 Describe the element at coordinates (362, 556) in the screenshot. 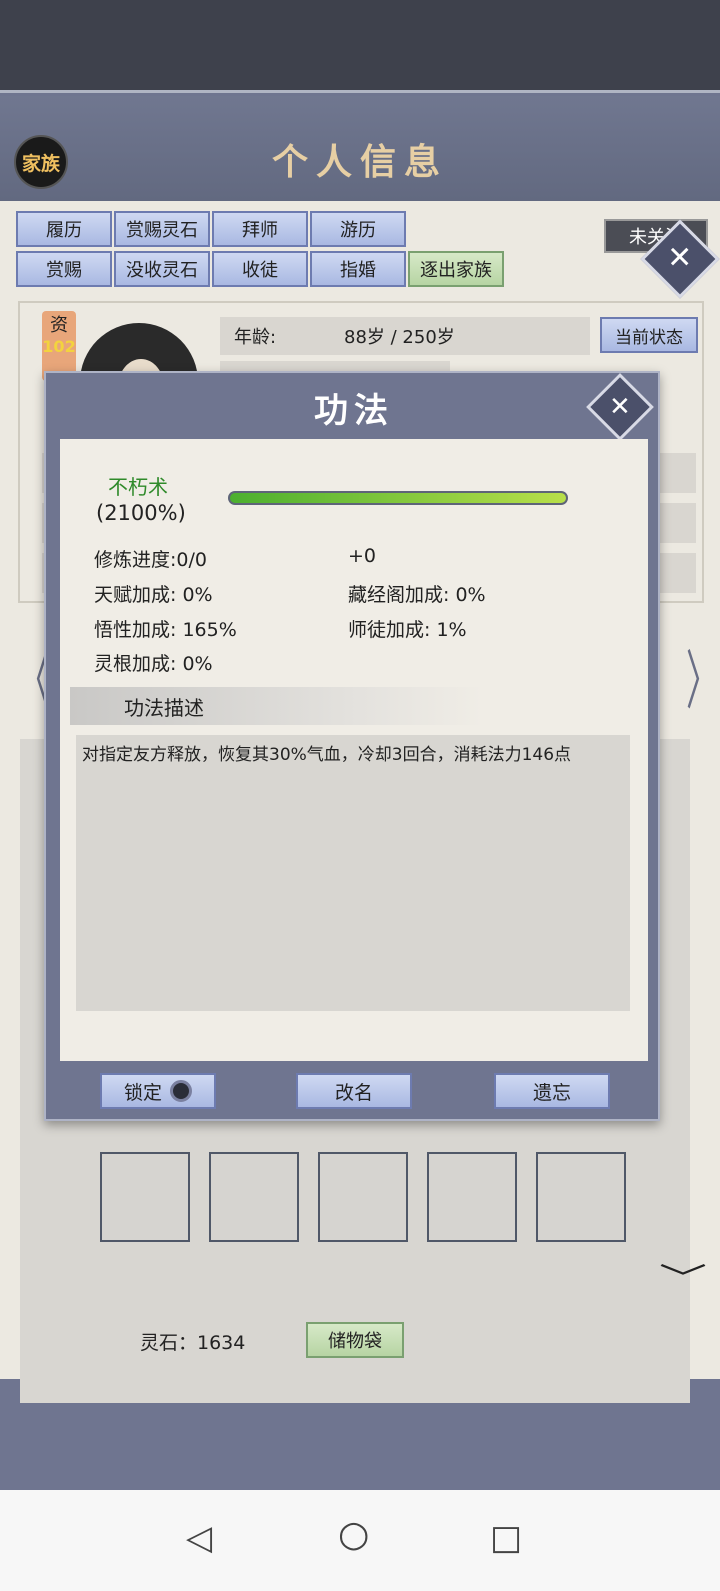

I see `stat-bonus: +0` at that location.